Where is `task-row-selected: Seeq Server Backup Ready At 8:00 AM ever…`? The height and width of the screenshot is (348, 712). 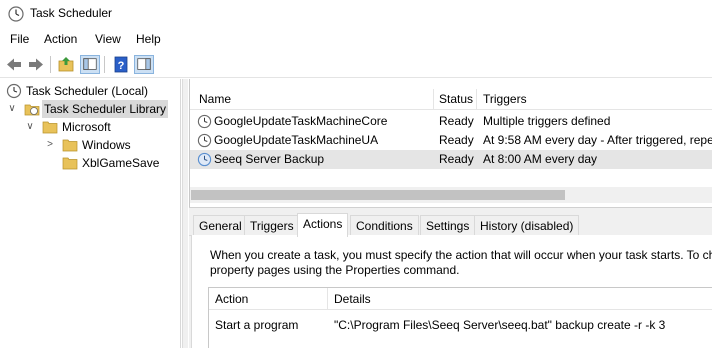
task-row-selected: Seeq Server Backup Ready At 8:00 AM ever… is located at coordinates (451, 159).